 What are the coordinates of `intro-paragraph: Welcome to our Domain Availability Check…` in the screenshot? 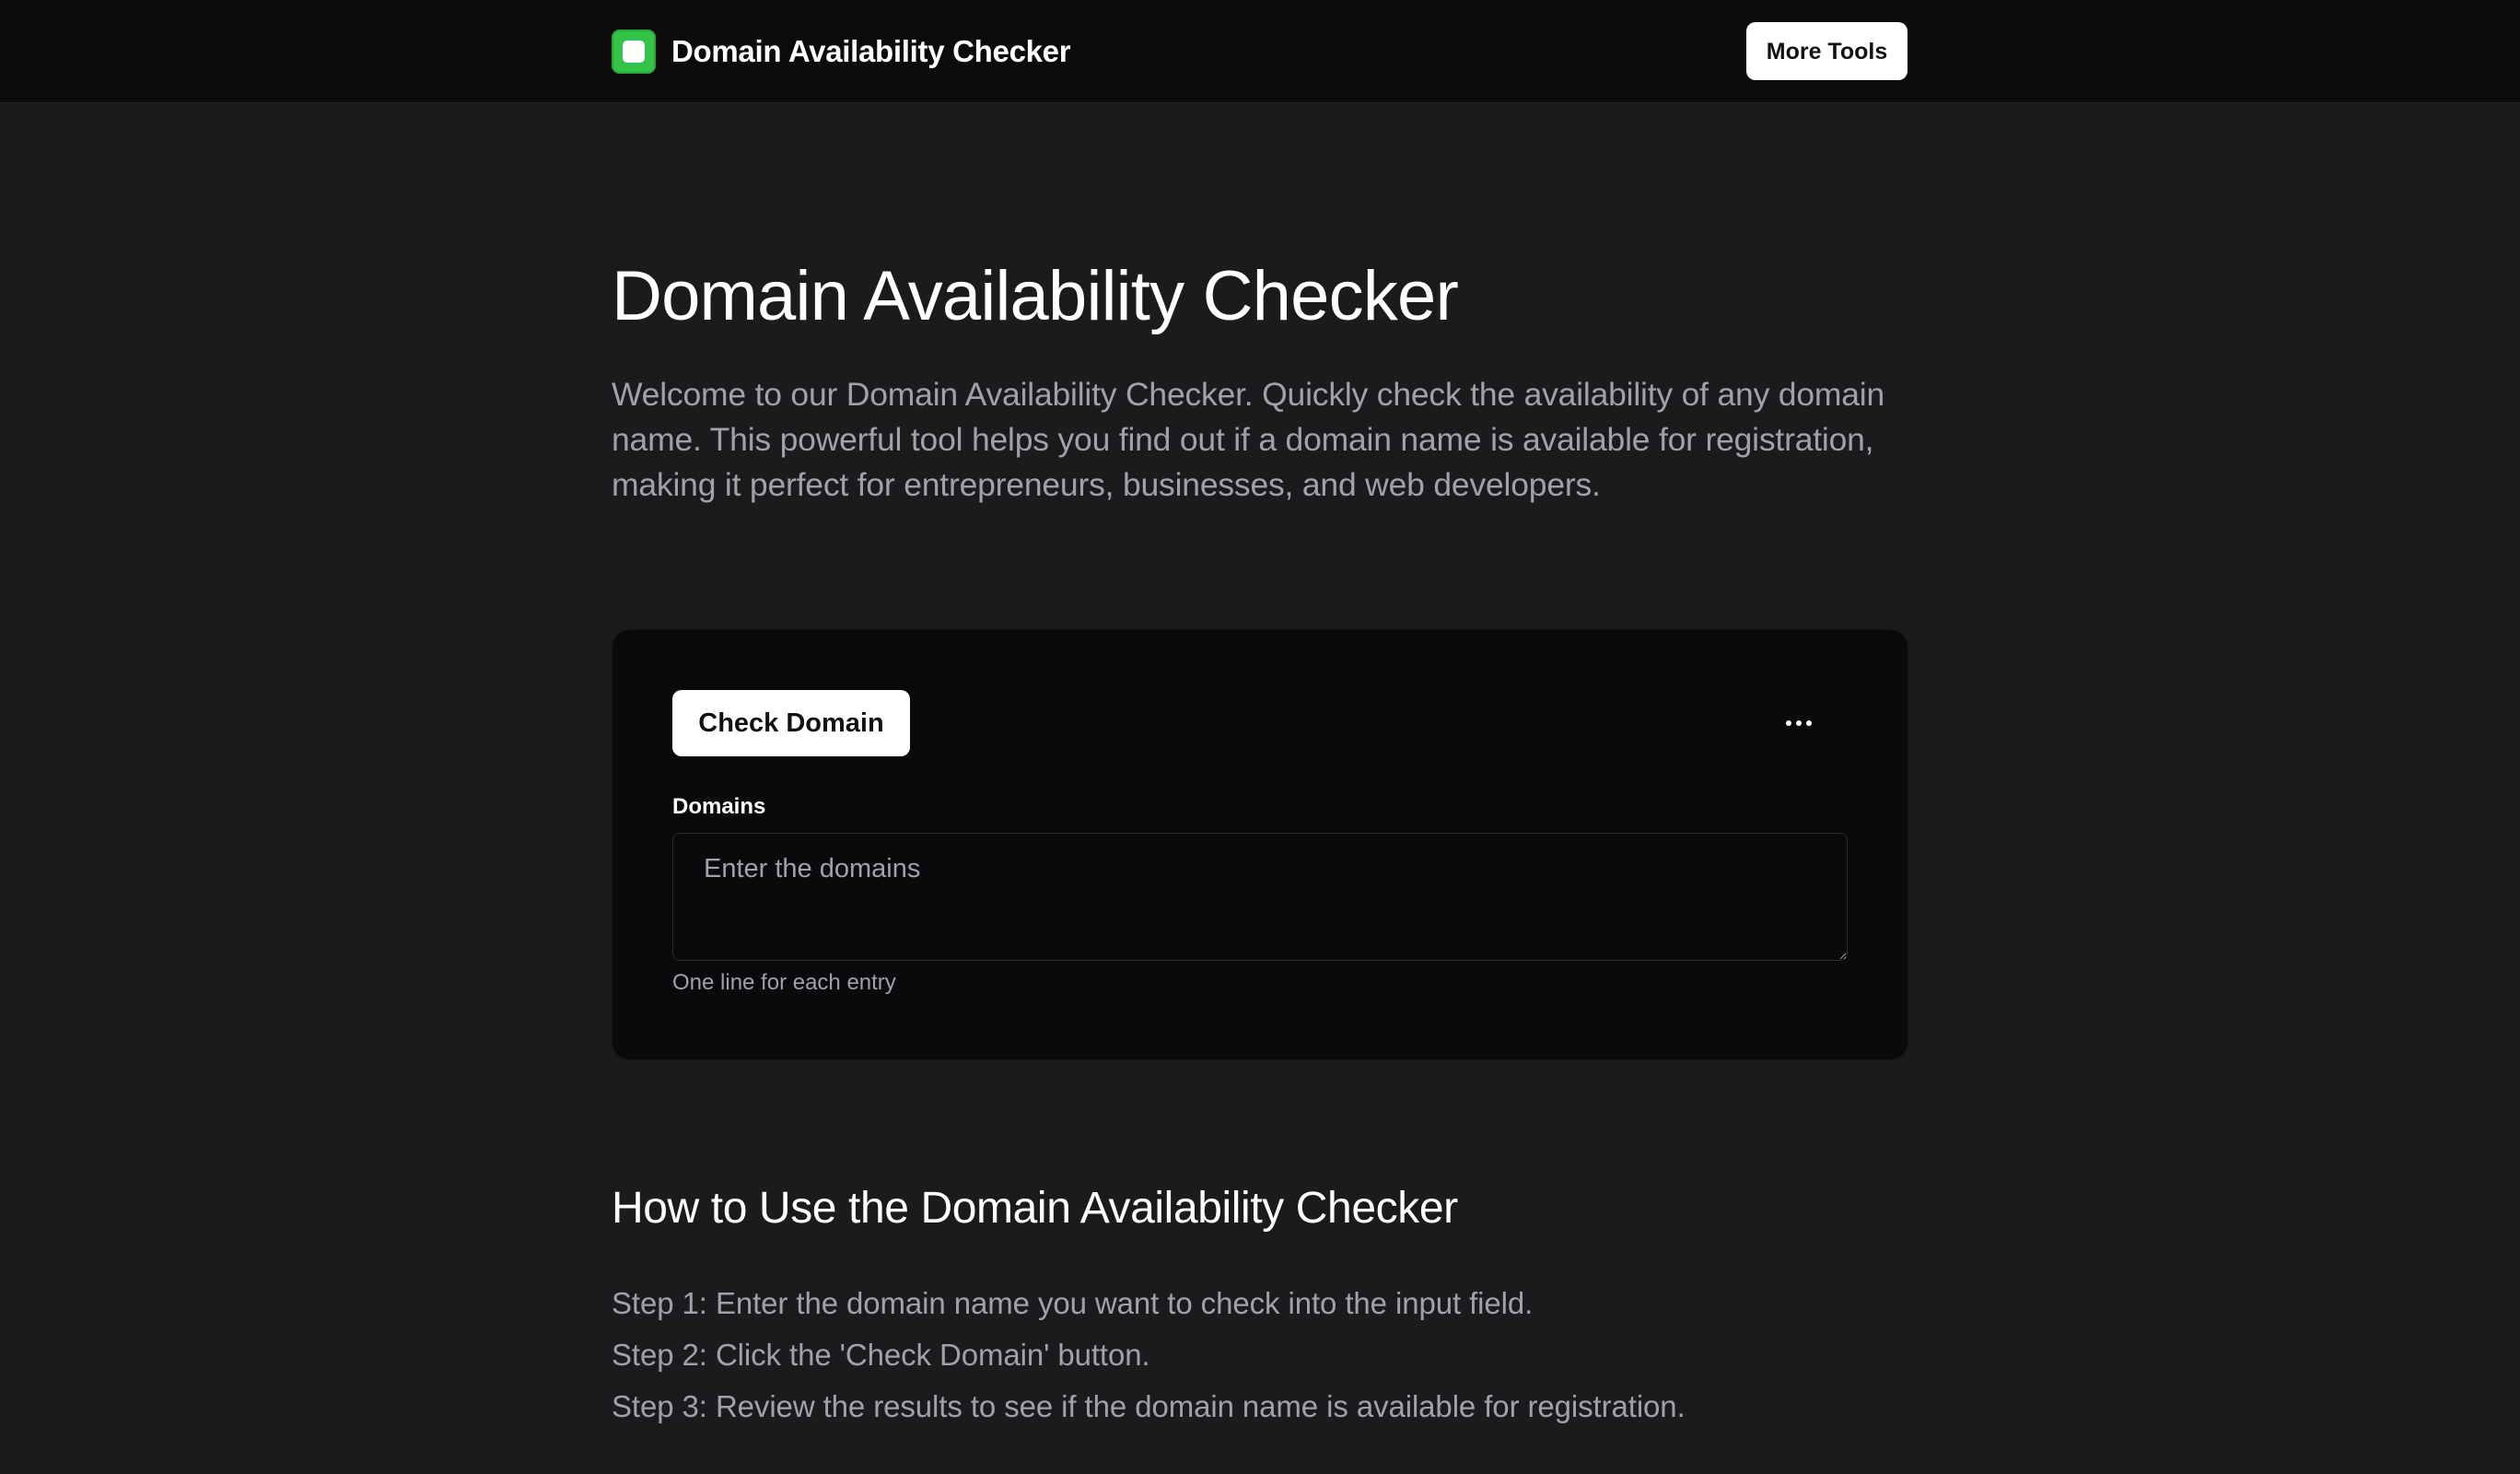 It's located at (1248, 439).